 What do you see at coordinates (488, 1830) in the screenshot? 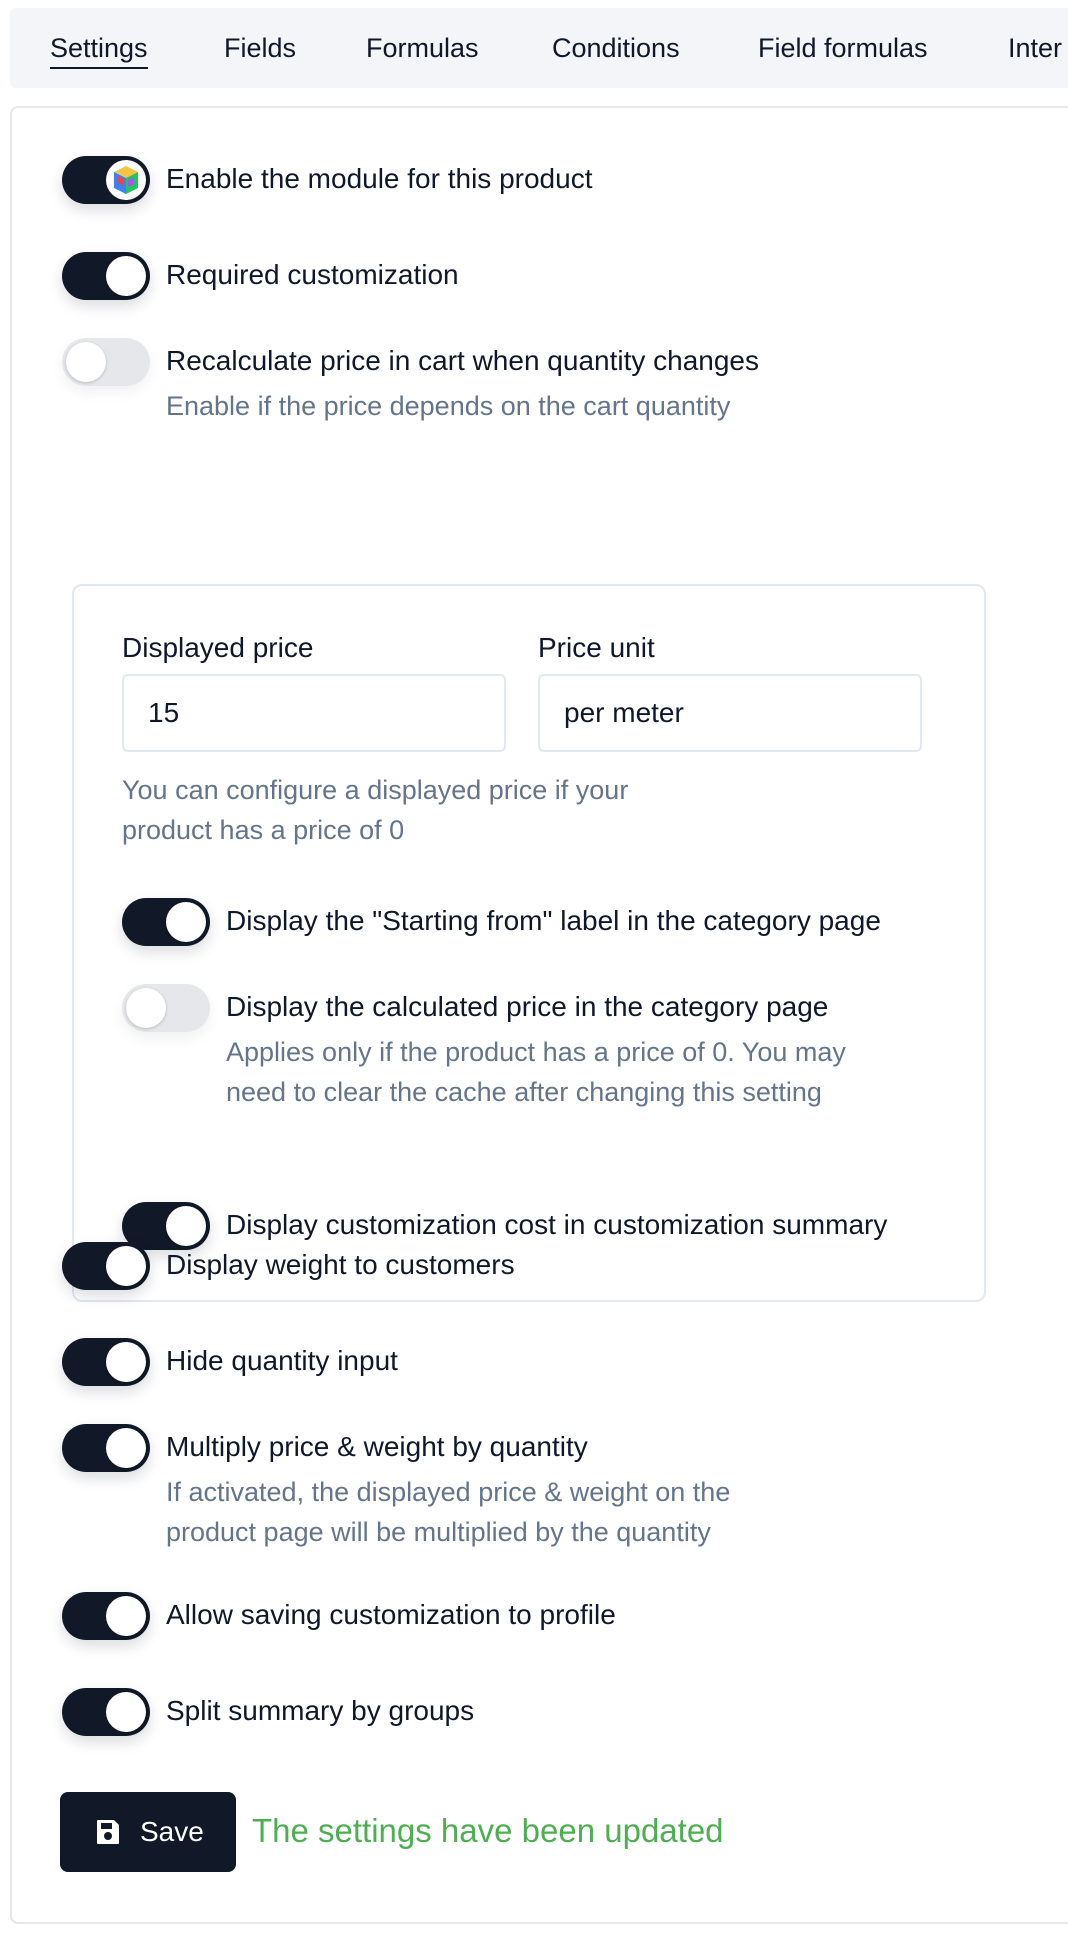
I see `status-message: The settings have been updated` at bounding box center [488, 1830].